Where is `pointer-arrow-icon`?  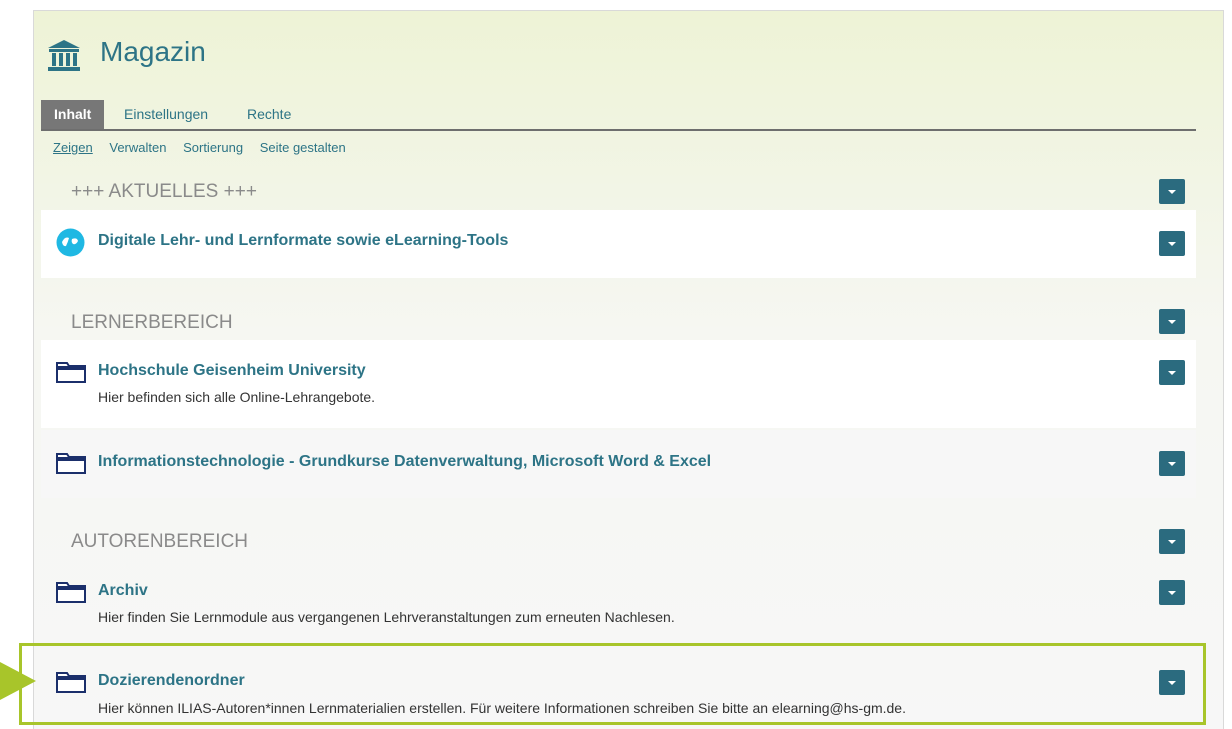 pointer-arrow-icon is located at coordinates (18, 681).